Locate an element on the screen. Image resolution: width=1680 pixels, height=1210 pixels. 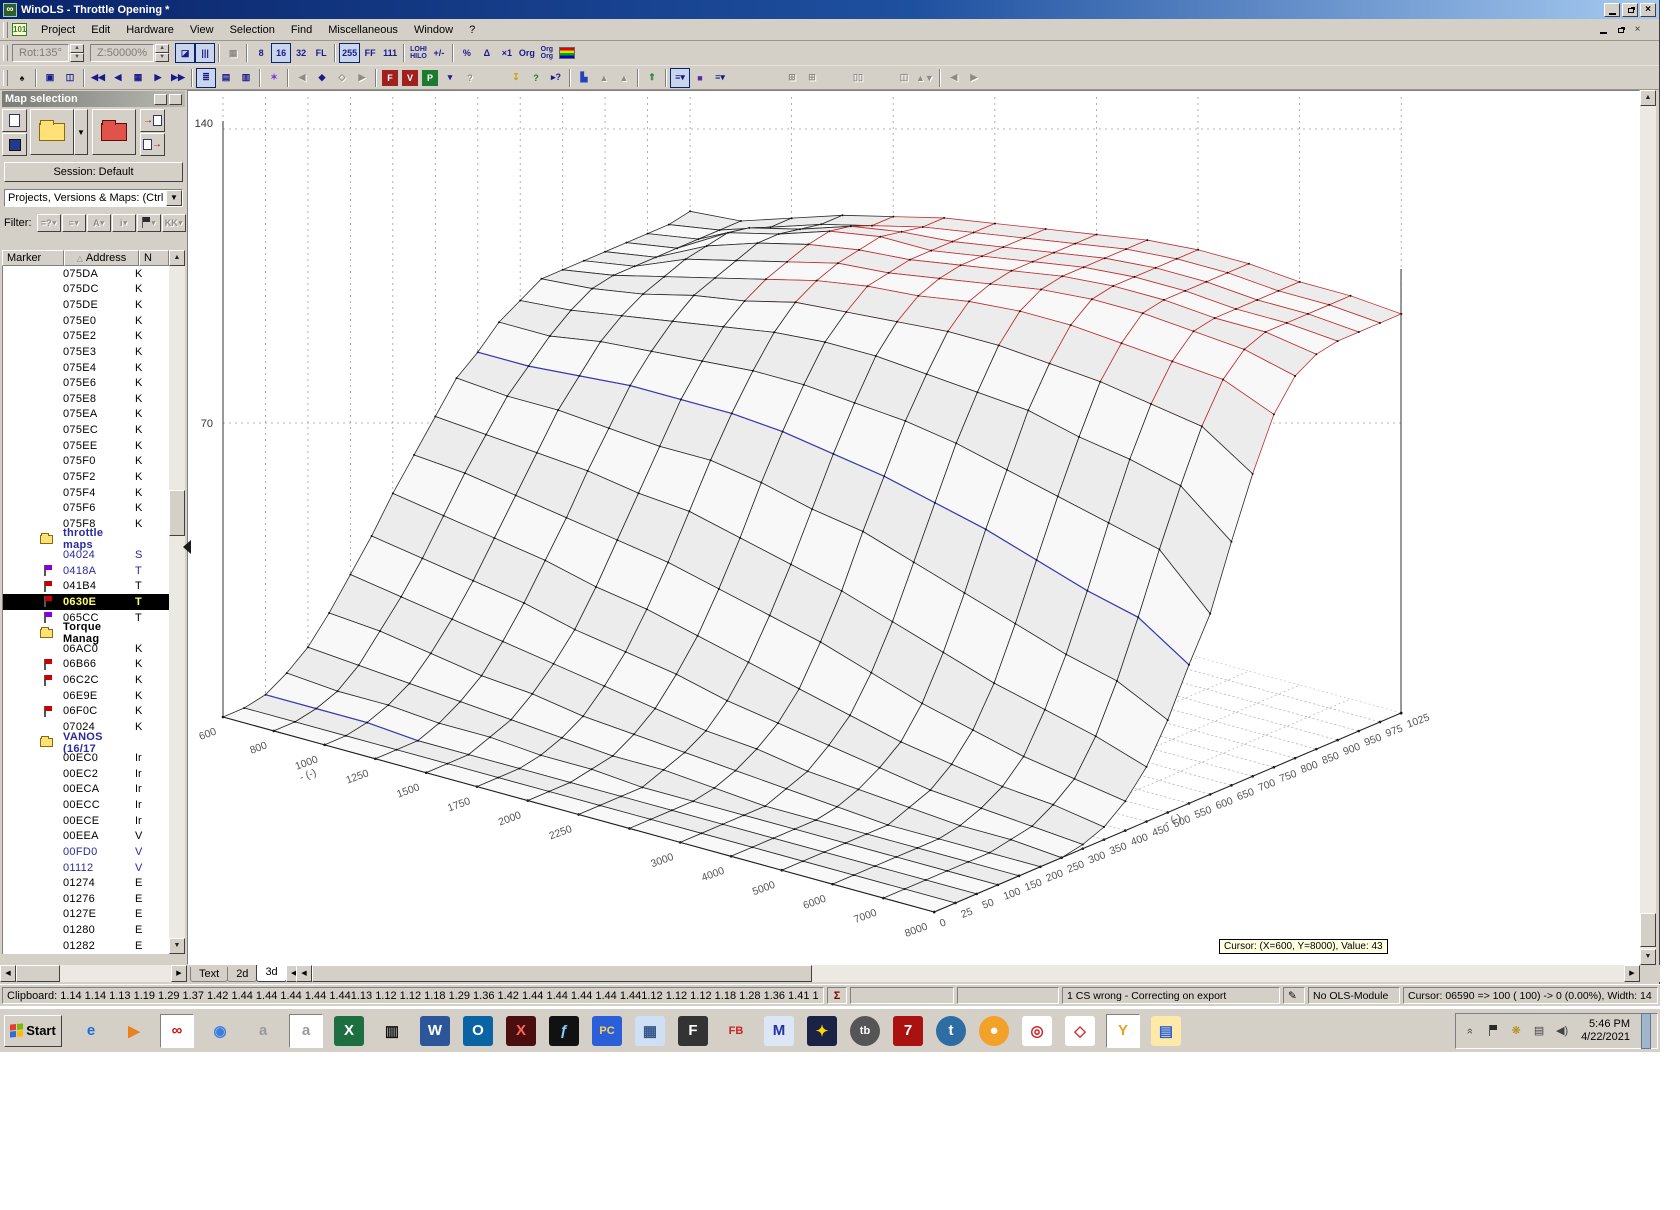
map-row: 00ECE Ir is located at coordinates (86, 821).